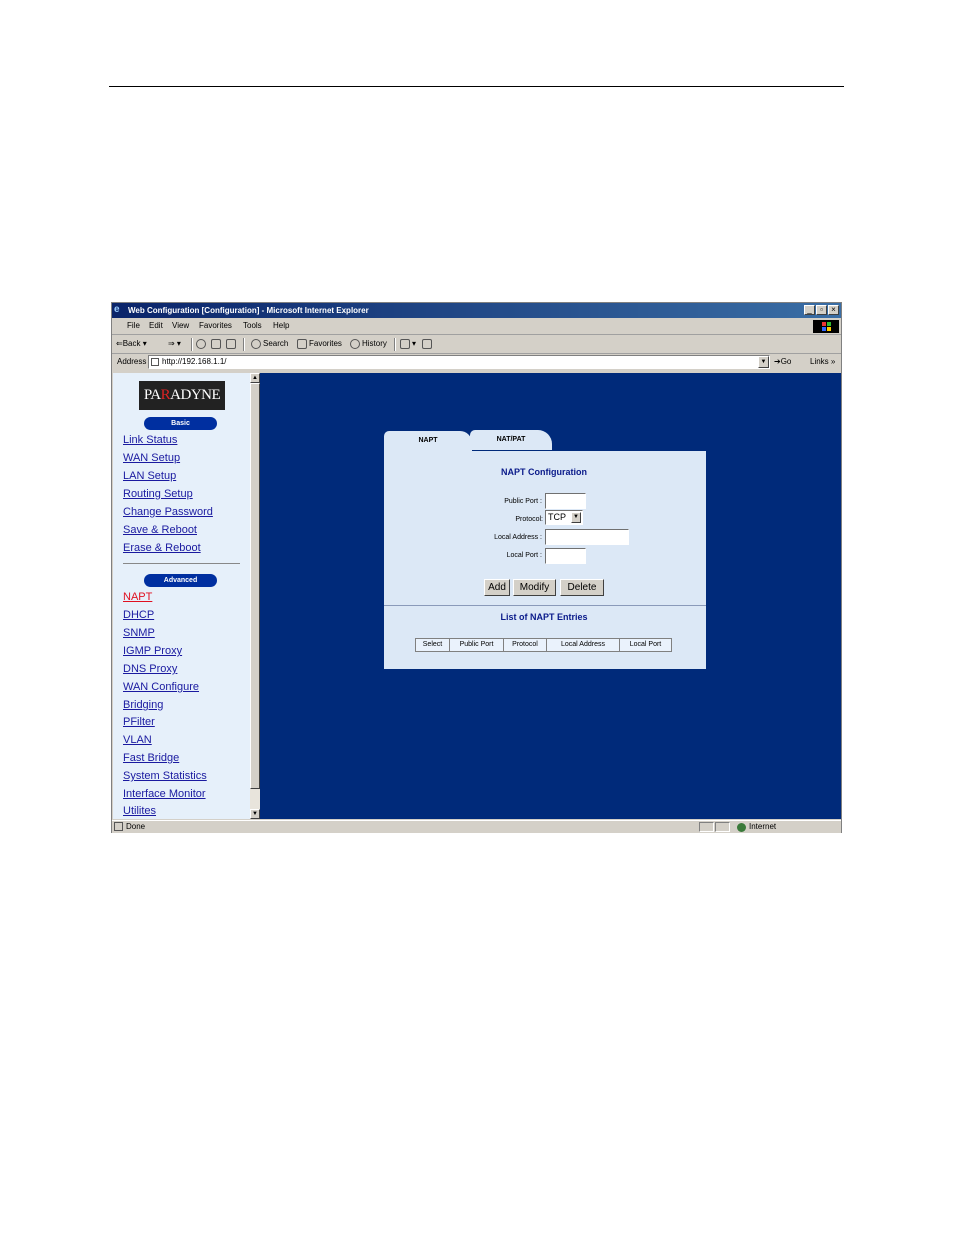  Describe the element at coordinates (151, 458) in the screenshot. I see `nav-wan-setup: WAN Setup` at that location.